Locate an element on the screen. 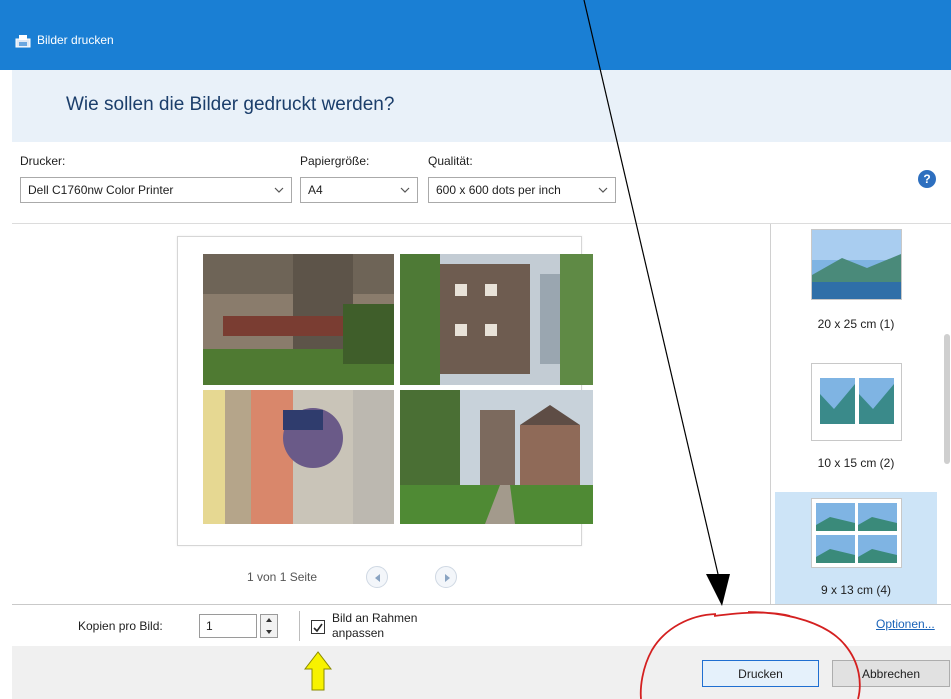 The width and height of the screenshot is (951, 699). photo-park-towers-image is located at coordinates (496, 457).